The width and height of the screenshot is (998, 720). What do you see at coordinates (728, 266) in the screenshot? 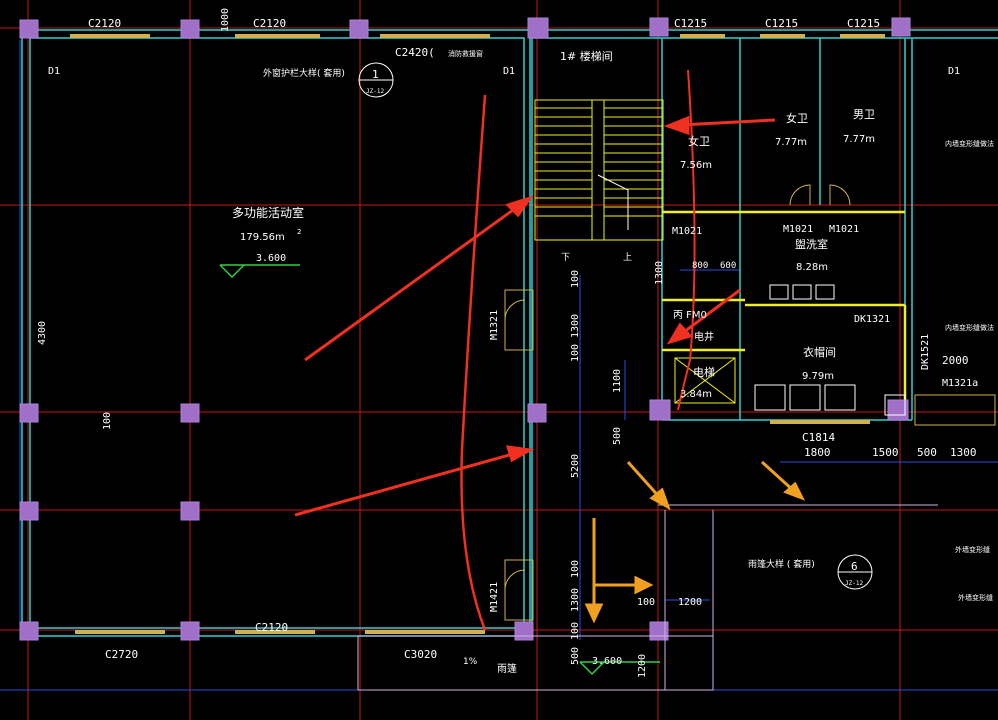
I see `dim-label: 600` at bounding box center [728, 266].